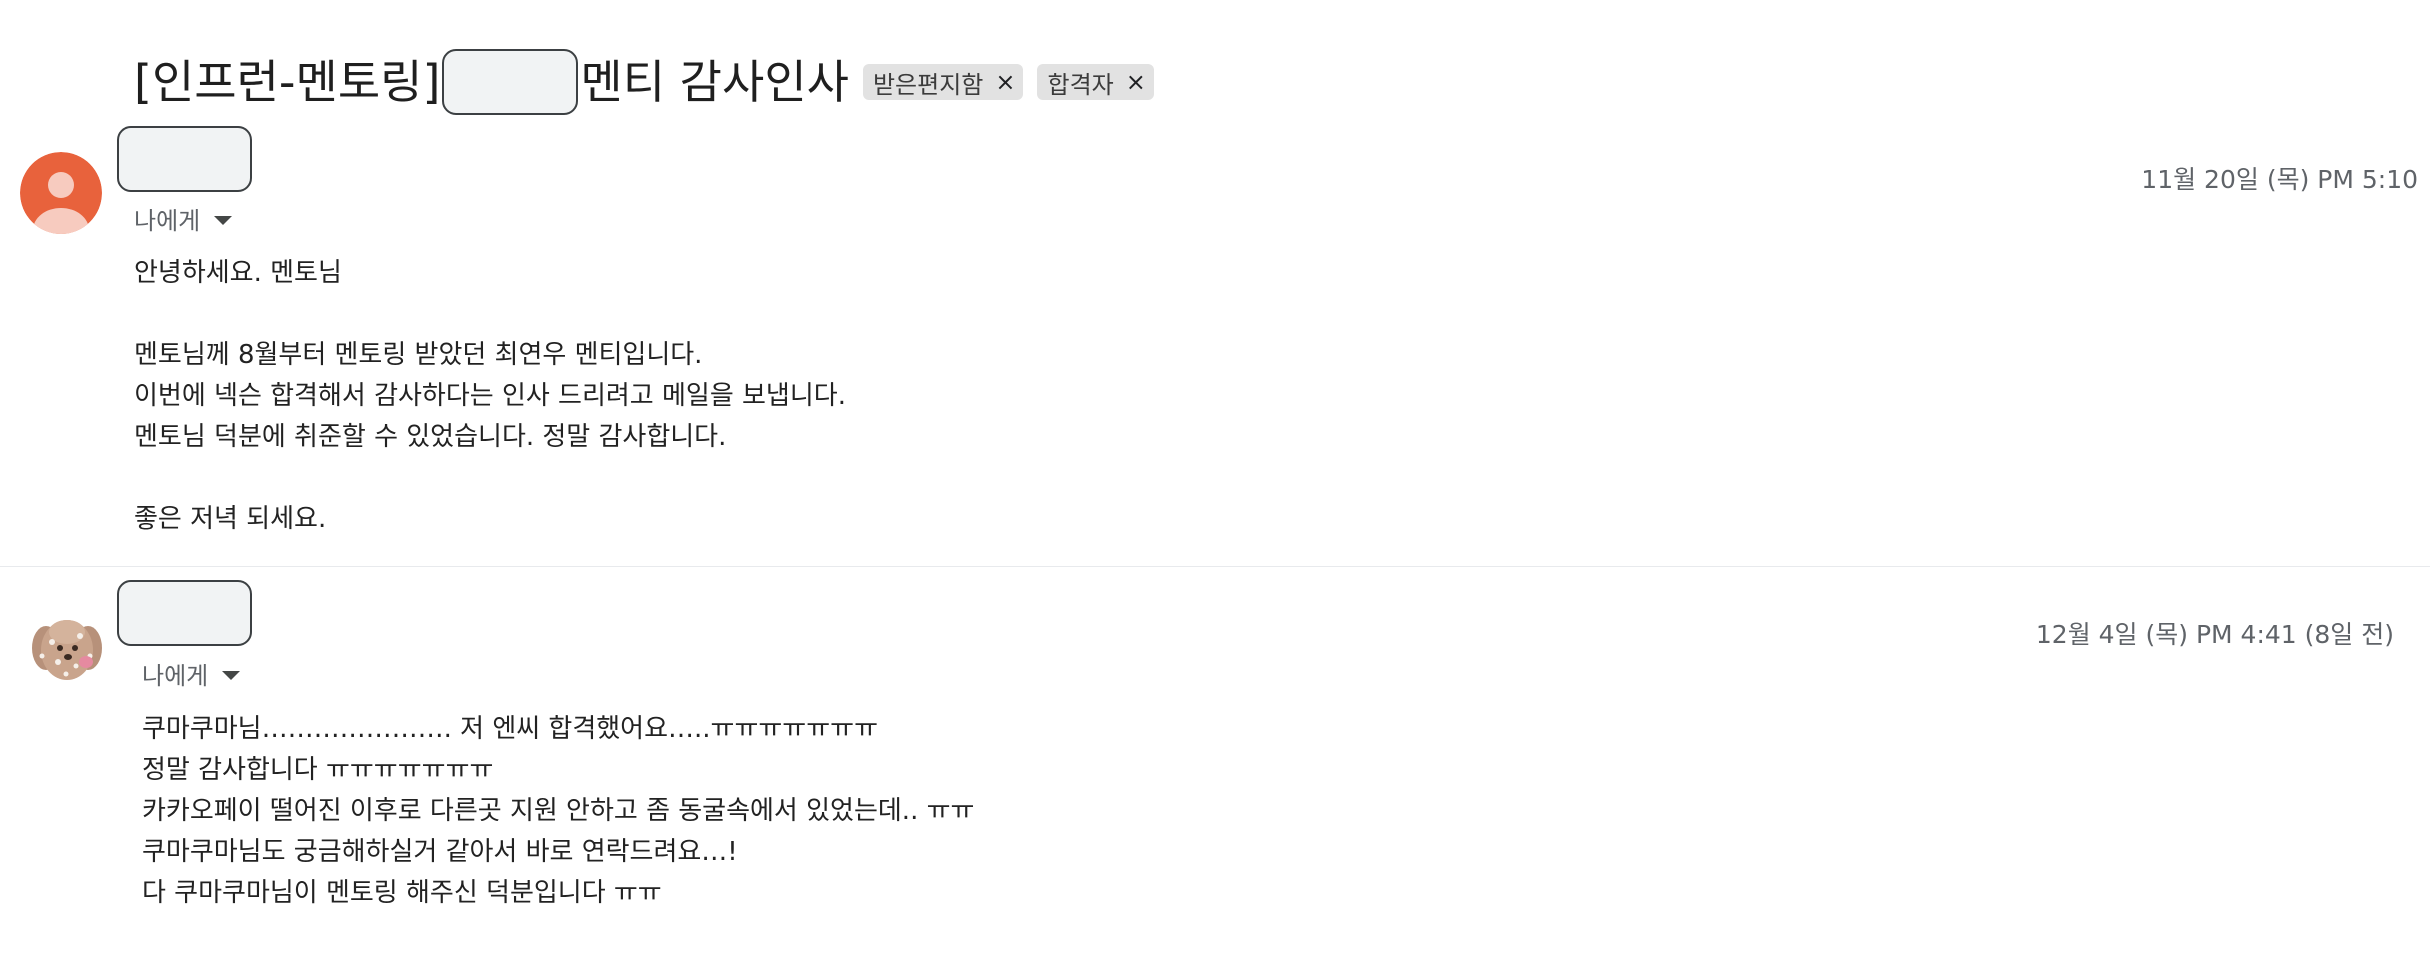 The height and width of the screenshot is (974, 2430). What do you see at coordinates (2214, 634) in the screenshot?
I see `message-date: 12월 4일 (목) PM 4:41 (8일 전)` at bounding box center [2214, 634].